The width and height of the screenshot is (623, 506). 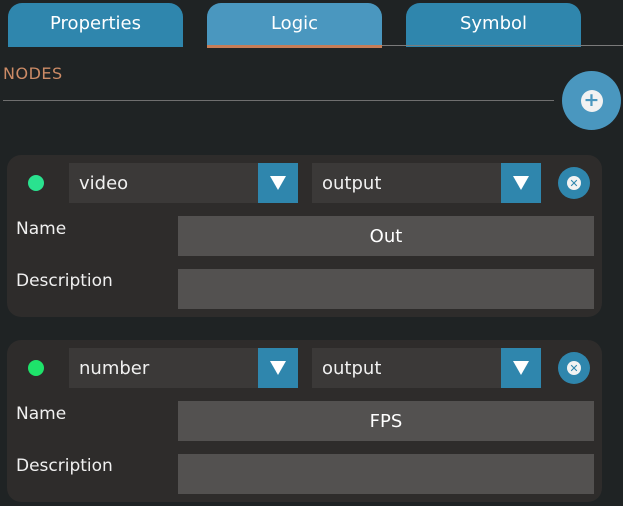 What do you see at coordinates (183, 183) in the screenshot?
I see `node-type-select: video` at bounding box center [183, 183].